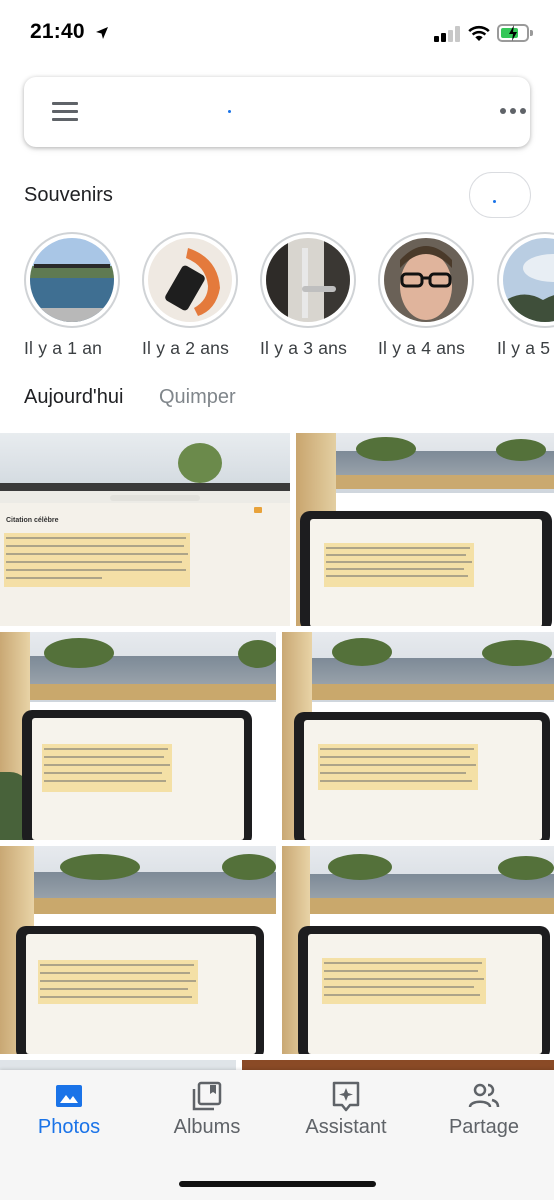  I want to click on nav-tab-albums: Albums, so click(207, 1115).